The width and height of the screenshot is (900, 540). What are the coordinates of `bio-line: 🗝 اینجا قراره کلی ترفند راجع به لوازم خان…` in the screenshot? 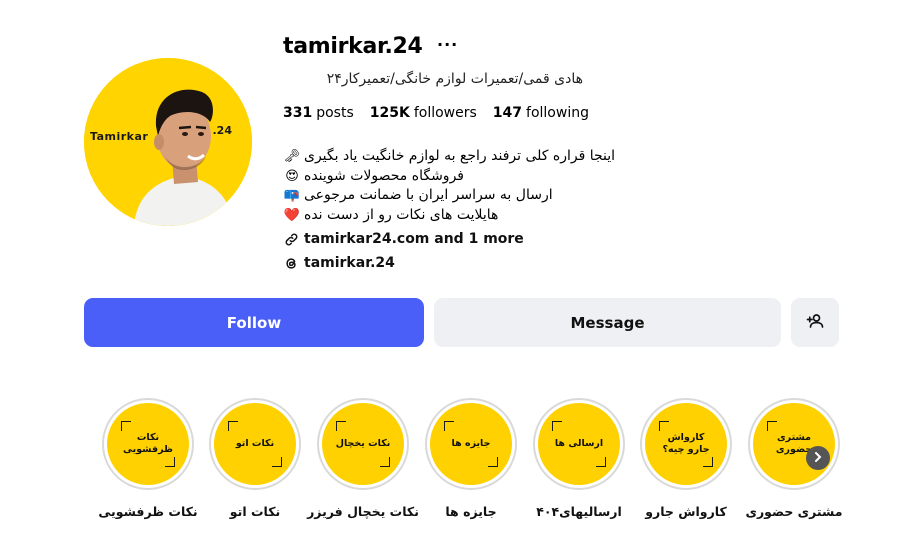 It's located at (458, 157).